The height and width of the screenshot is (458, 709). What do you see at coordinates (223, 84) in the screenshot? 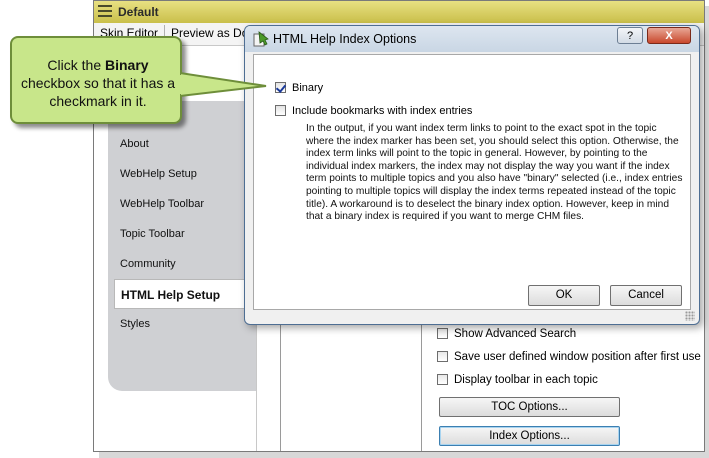
I see `callout-arrow-icon` at bounding box center [223, 84].